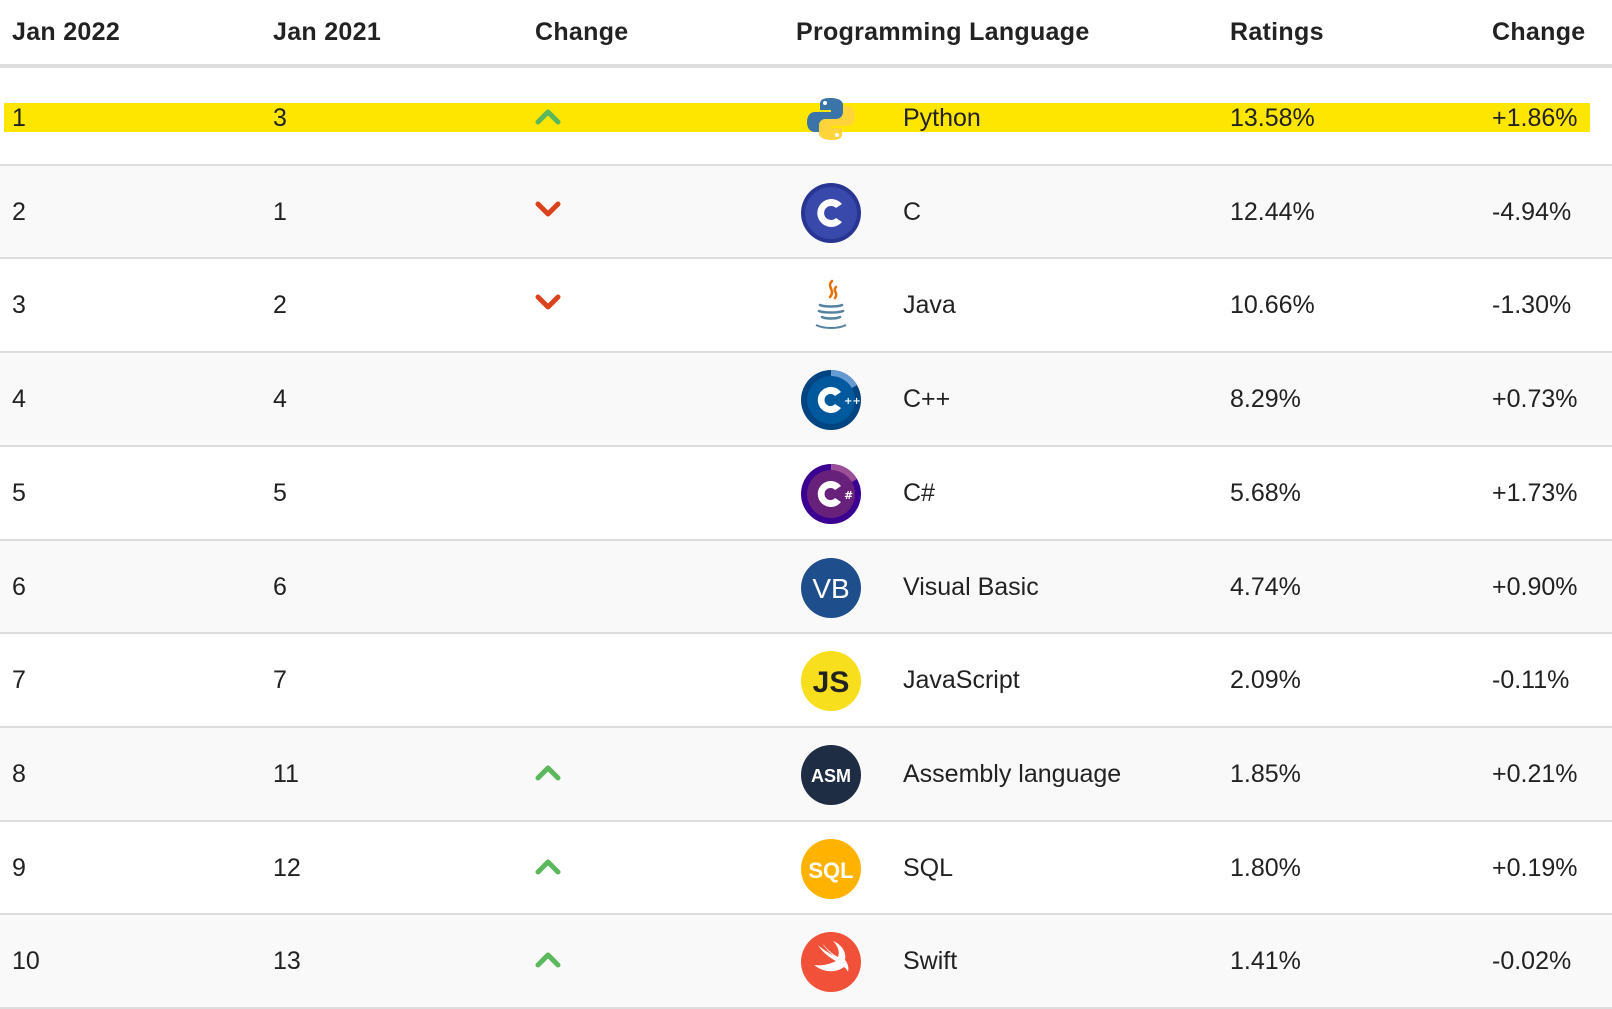 The width and height of the screenshot is (1612, 1009). Describe the element at coordinates (1272, 305) in the screenshot. I see `rating-value: 10.66%` at that location.